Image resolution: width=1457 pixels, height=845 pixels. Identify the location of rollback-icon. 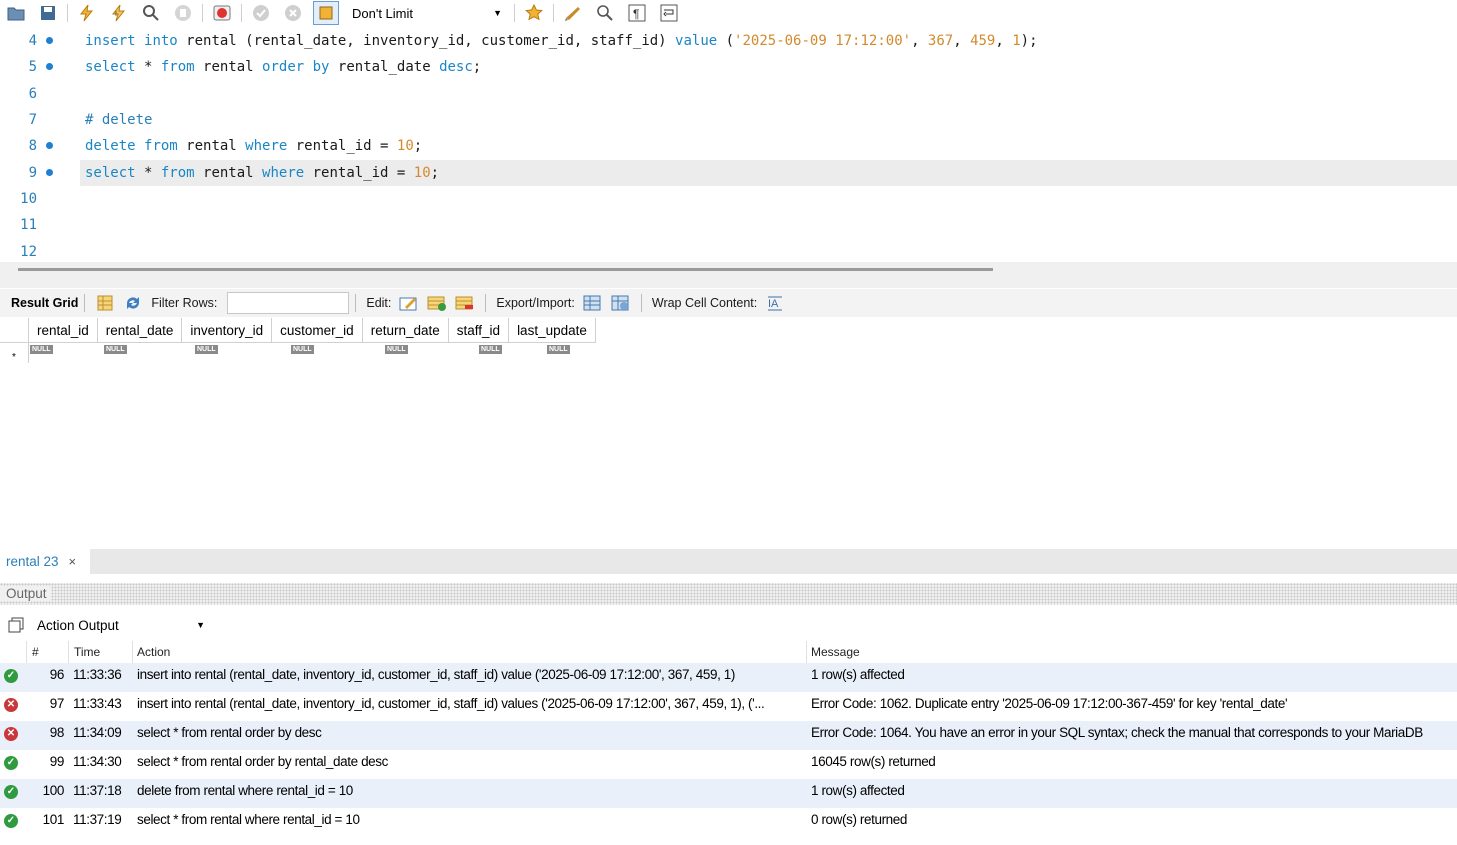
(293, 13).